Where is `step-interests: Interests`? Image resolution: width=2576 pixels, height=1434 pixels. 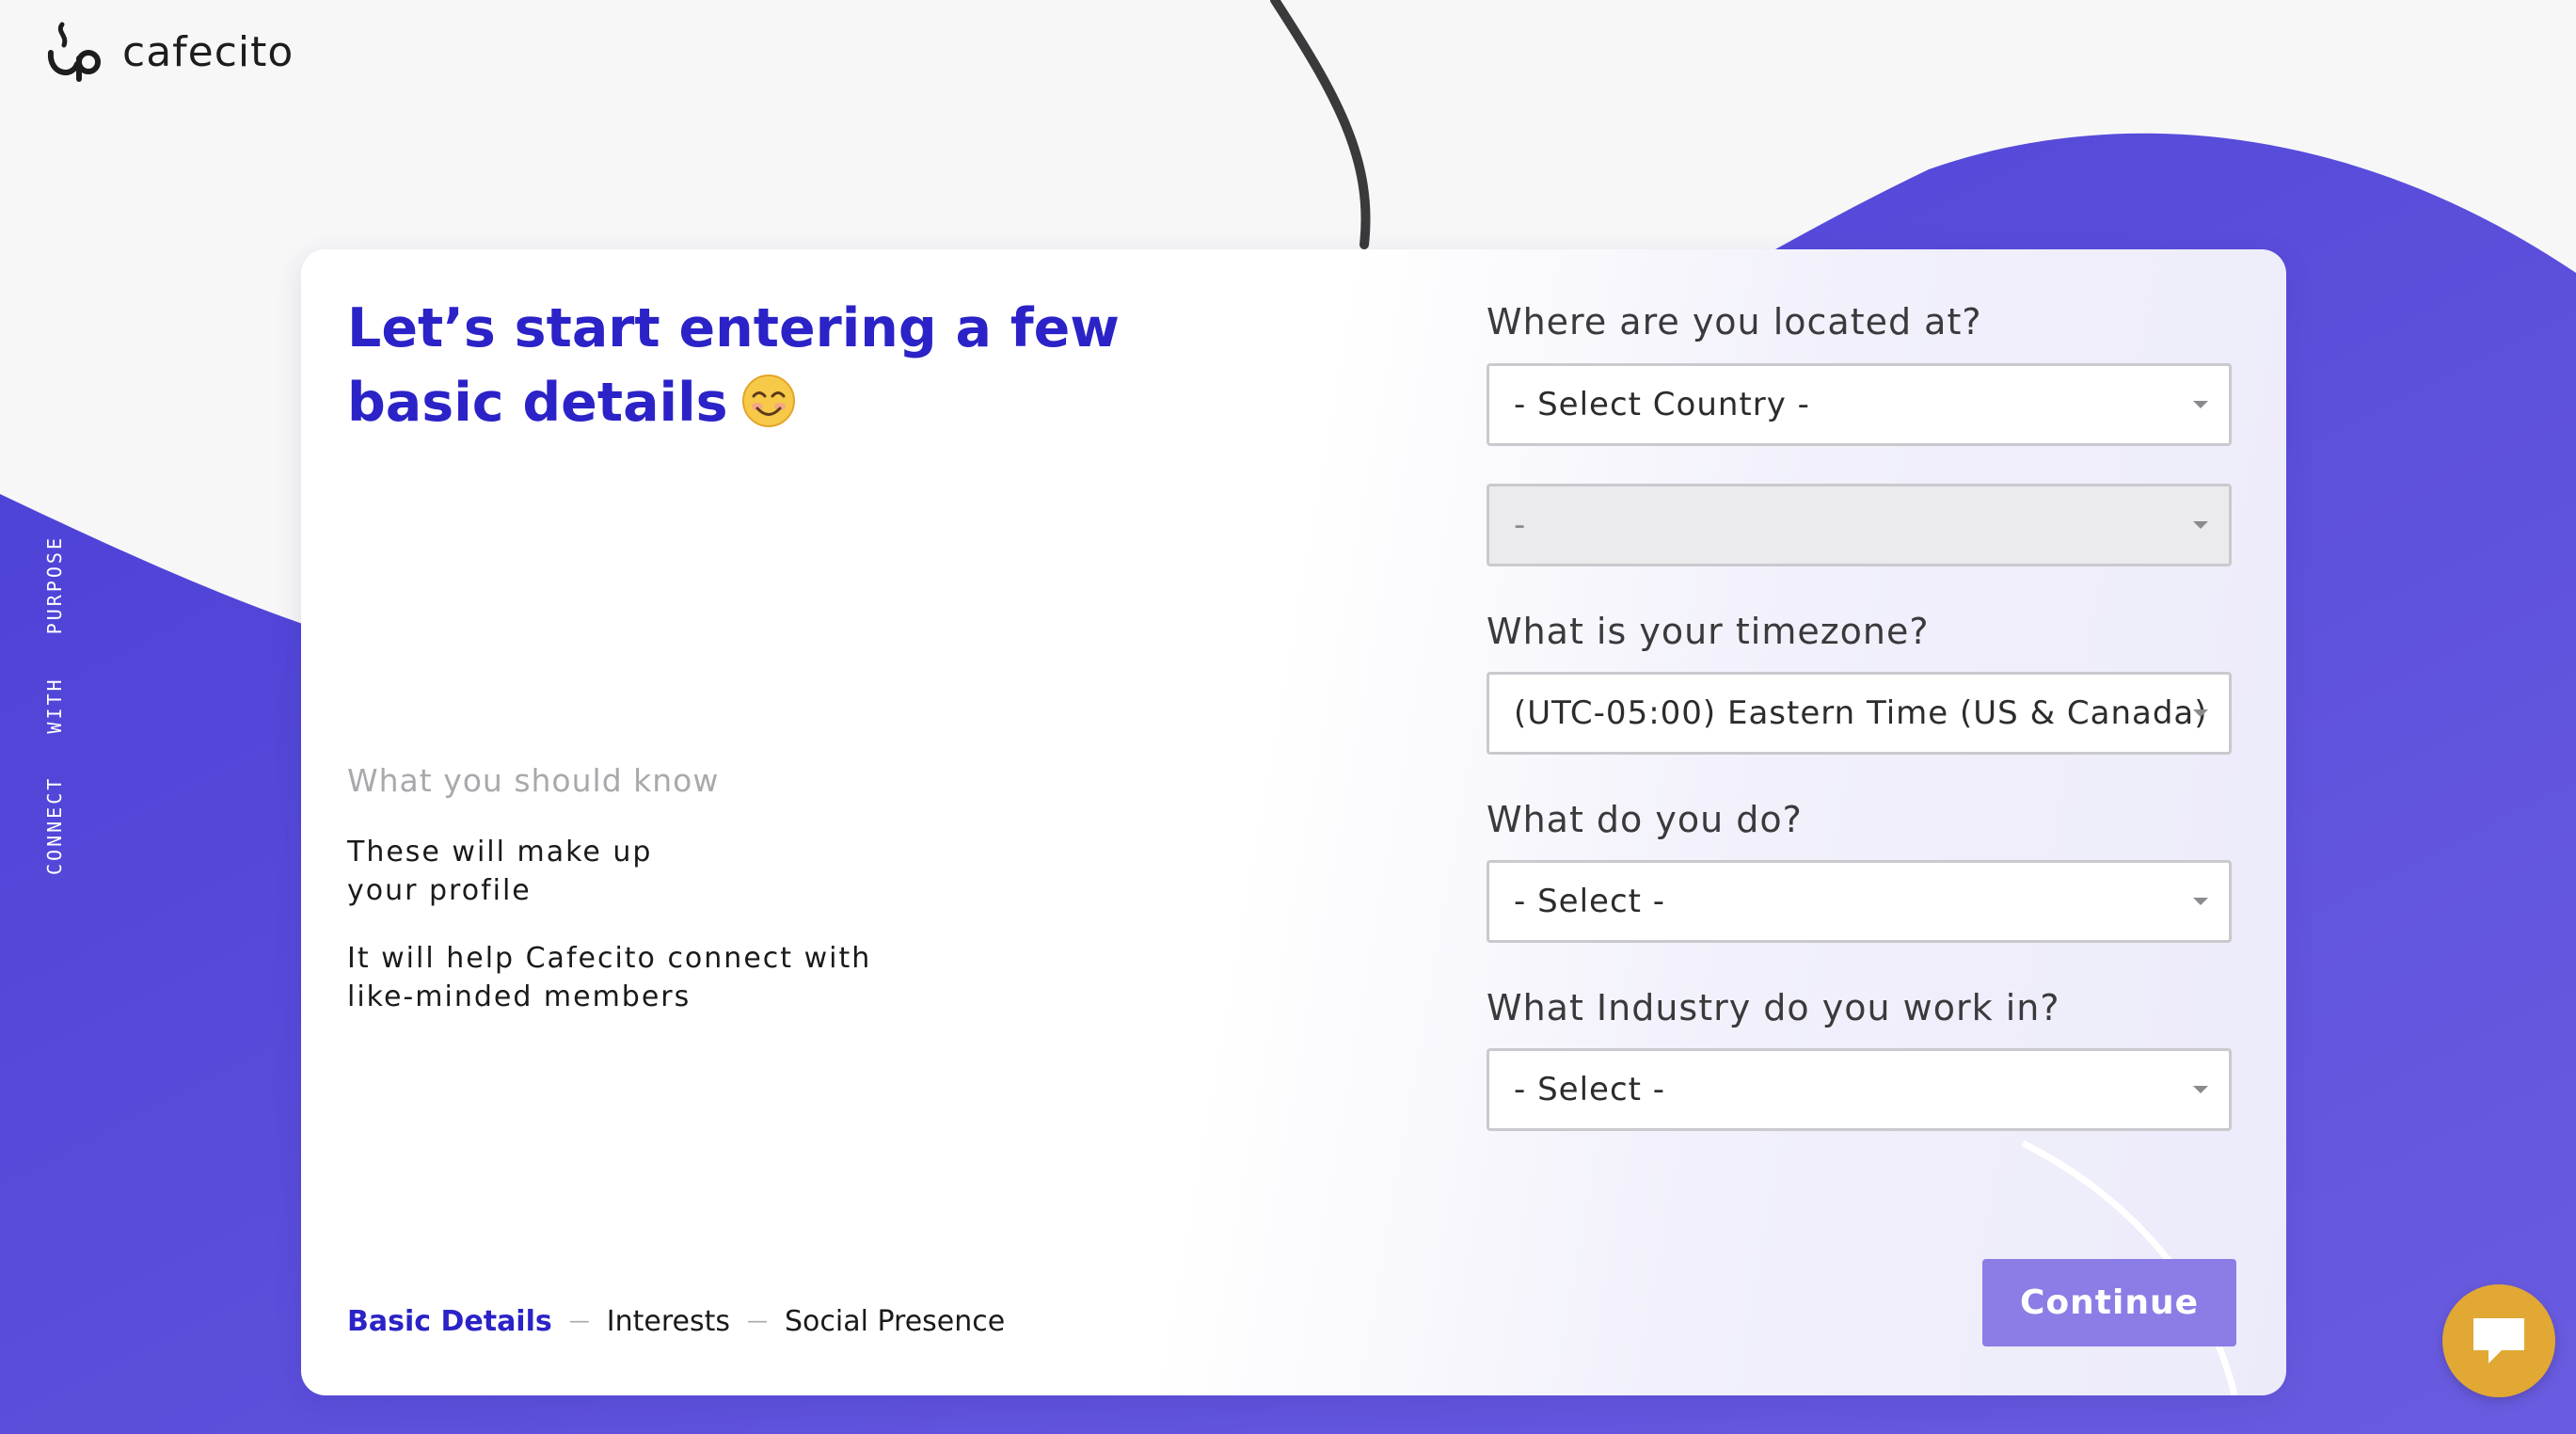
step-interests: Interests is located at coordinates (668, 1321).